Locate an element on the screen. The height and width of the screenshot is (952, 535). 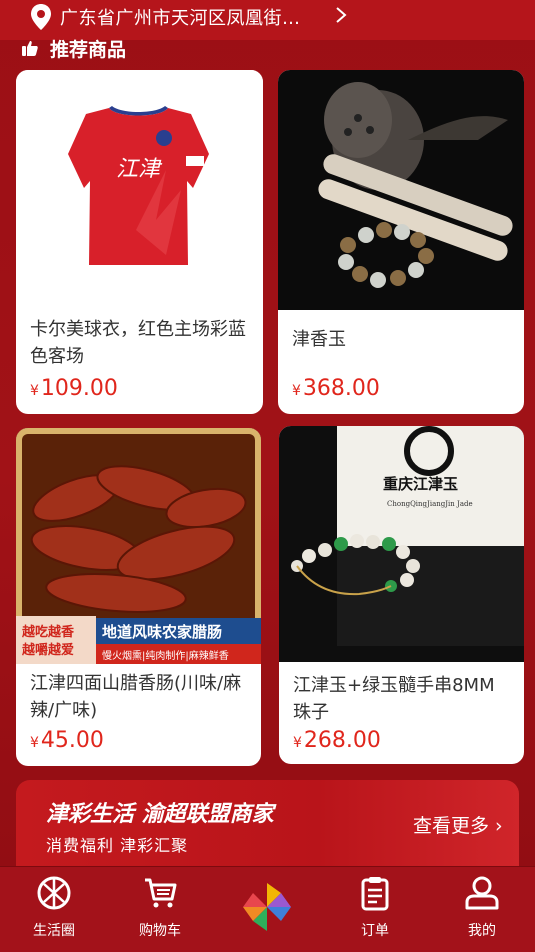
see-more-link: 查看更多 › is located at coordinates (458, 824).